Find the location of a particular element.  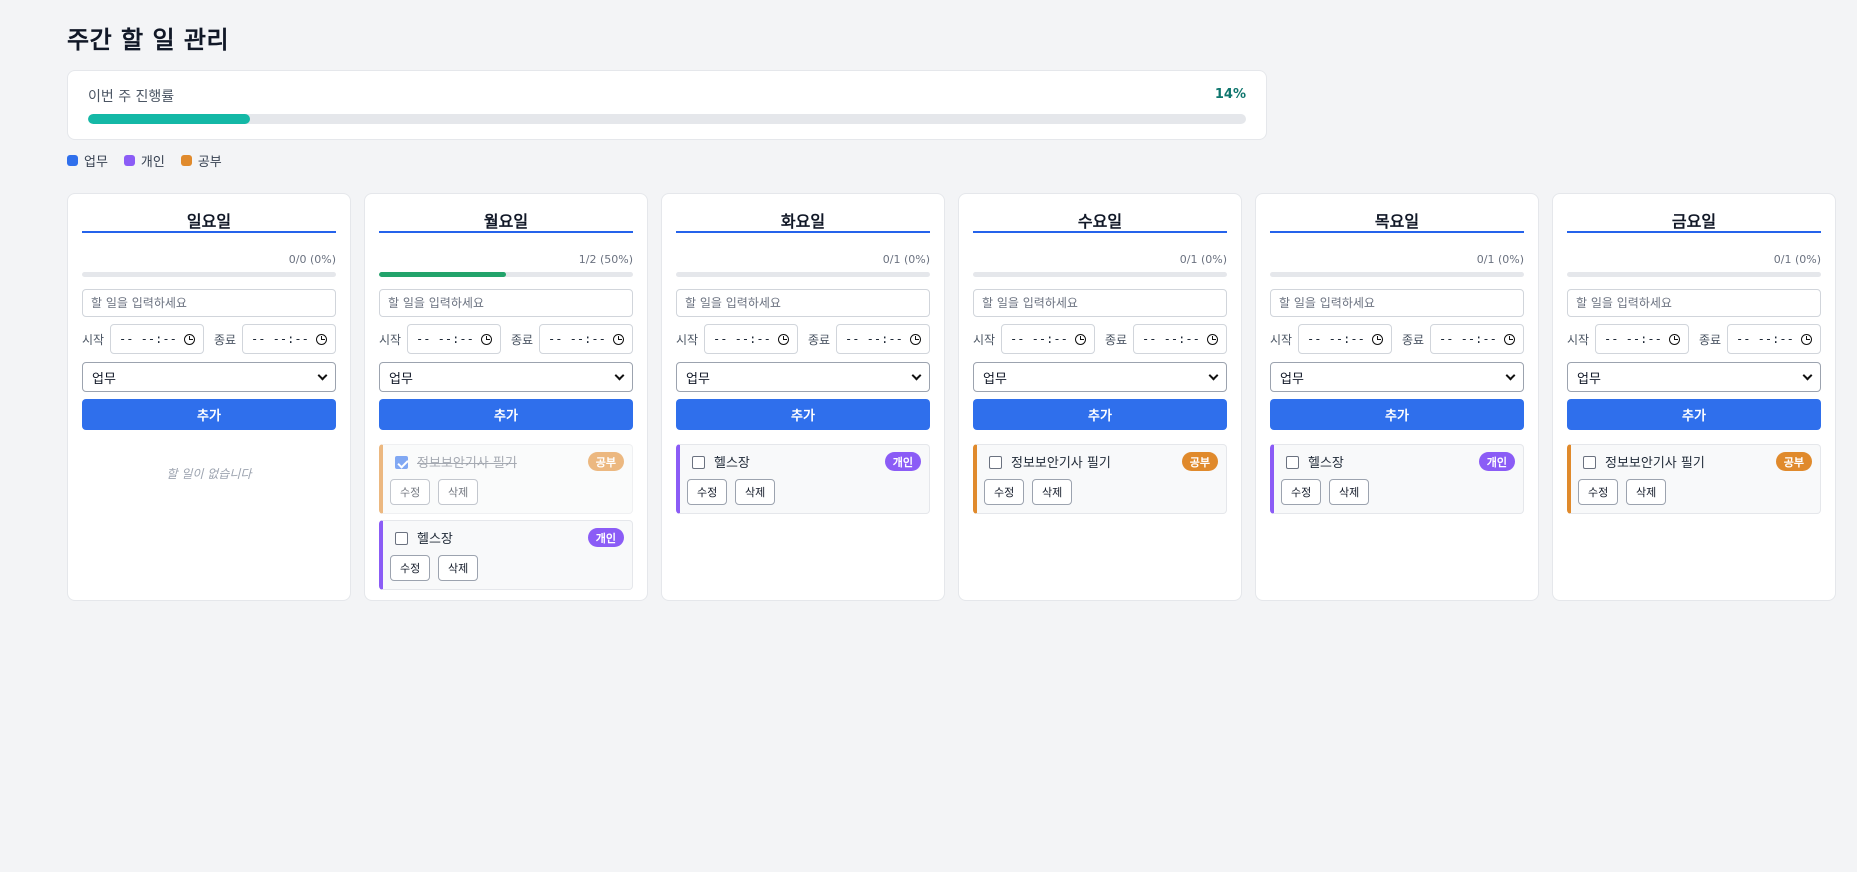

day-progress-fill is located at coordinates (442, 274).